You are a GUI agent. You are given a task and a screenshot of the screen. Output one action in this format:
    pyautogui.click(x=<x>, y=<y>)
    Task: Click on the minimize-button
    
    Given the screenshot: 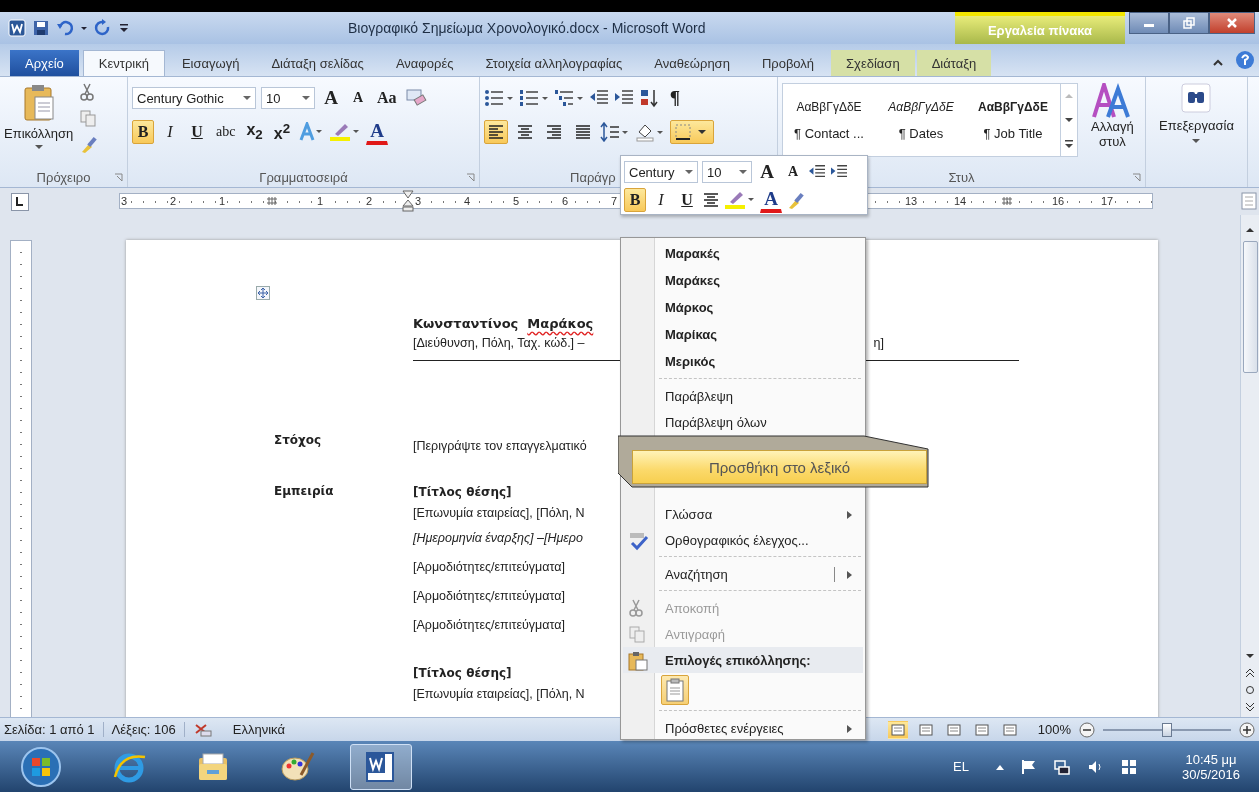 What is the action you would take?
    pyautogui.click(x=1149, y=23)
    